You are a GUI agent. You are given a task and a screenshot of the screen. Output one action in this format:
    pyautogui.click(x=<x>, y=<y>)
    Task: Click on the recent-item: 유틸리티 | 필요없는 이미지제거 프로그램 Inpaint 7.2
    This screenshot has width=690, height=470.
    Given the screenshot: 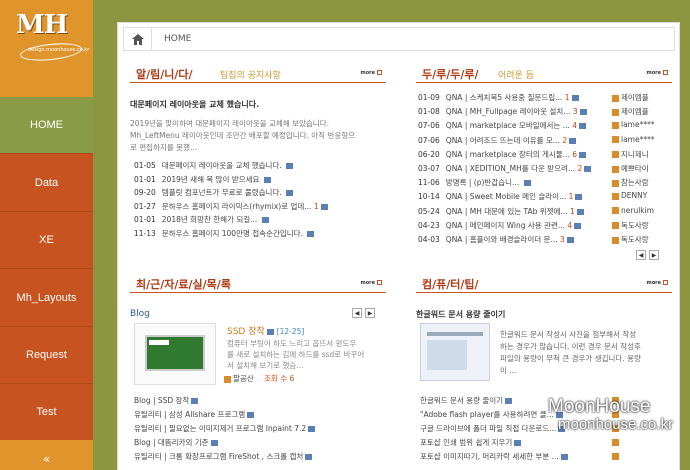 What is the action you would take?
    pyautogui.click(x=225, y=428)
    